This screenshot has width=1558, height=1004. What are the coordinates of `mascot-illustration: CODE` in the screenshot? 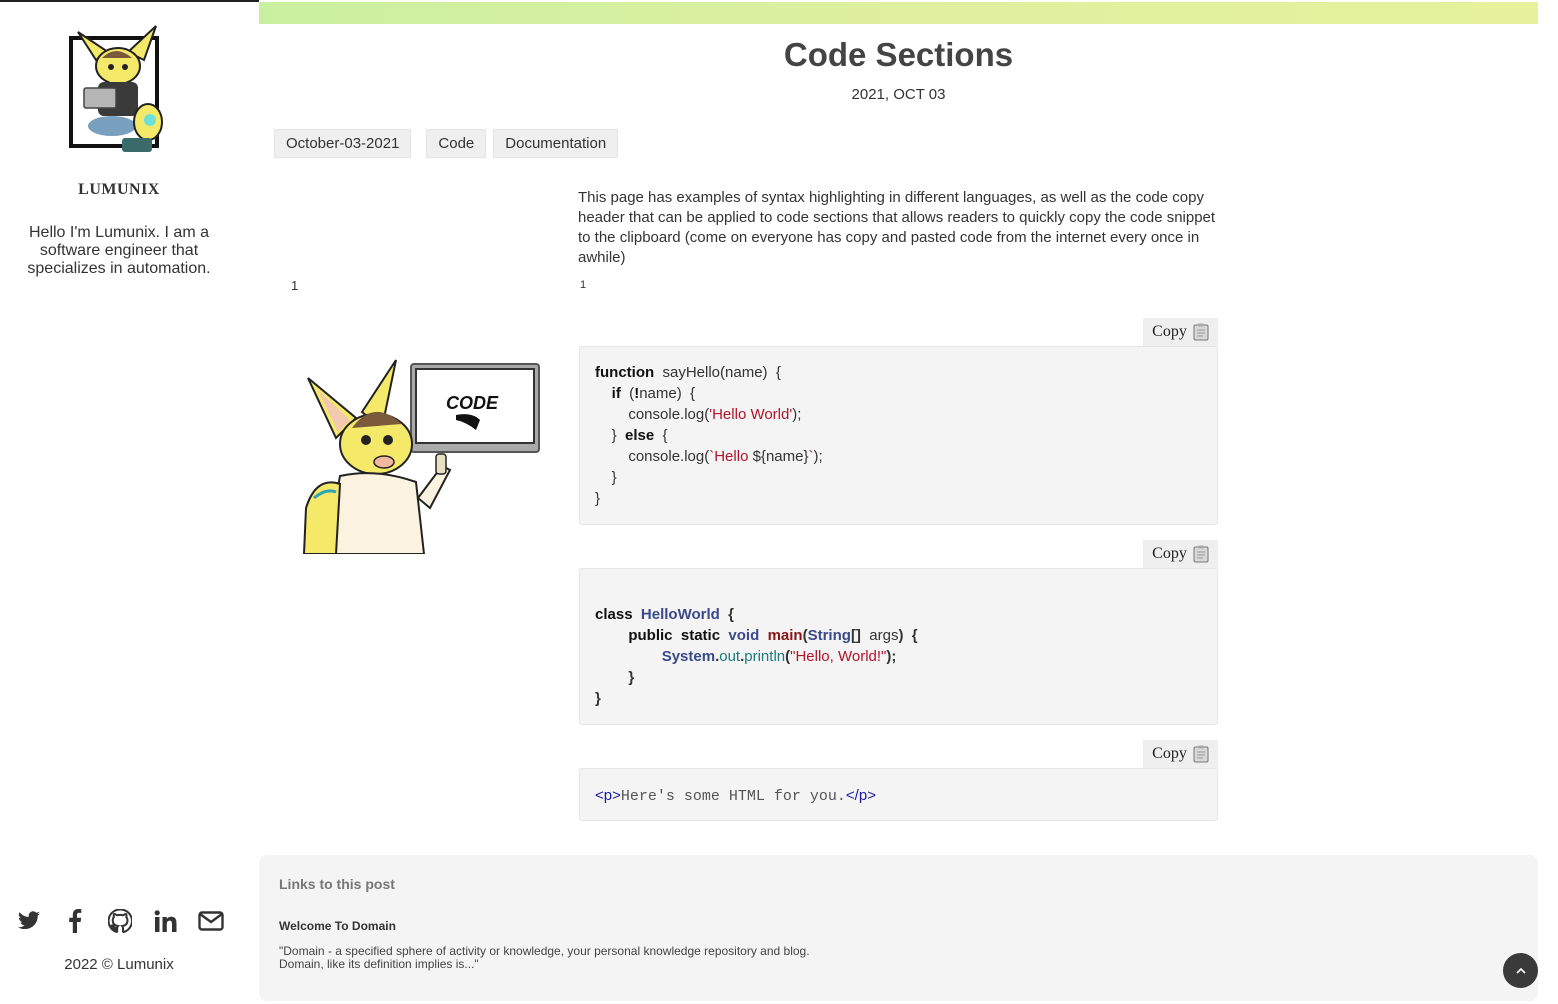 It's located at (421, 456).